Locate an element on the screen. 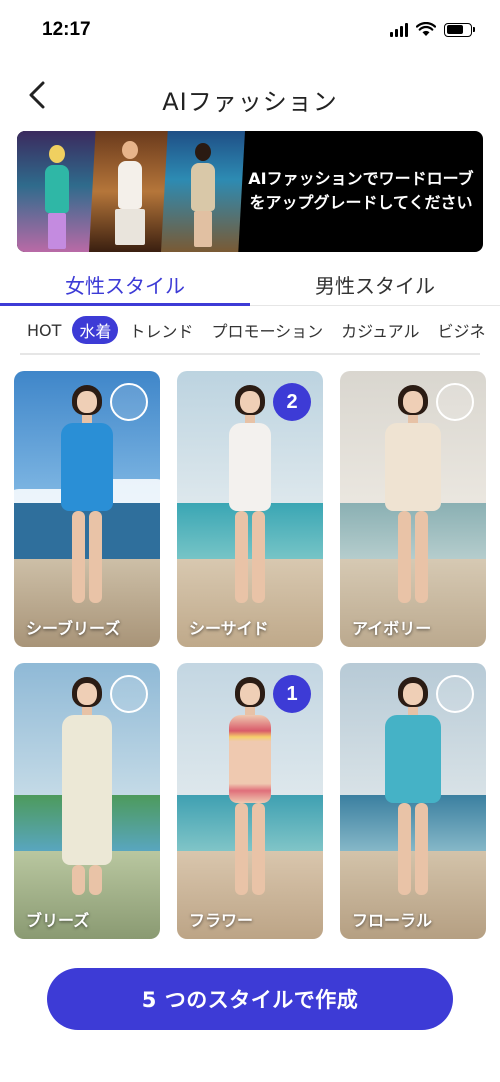  style-label: シーサイド is located at coordinates (229, 628).